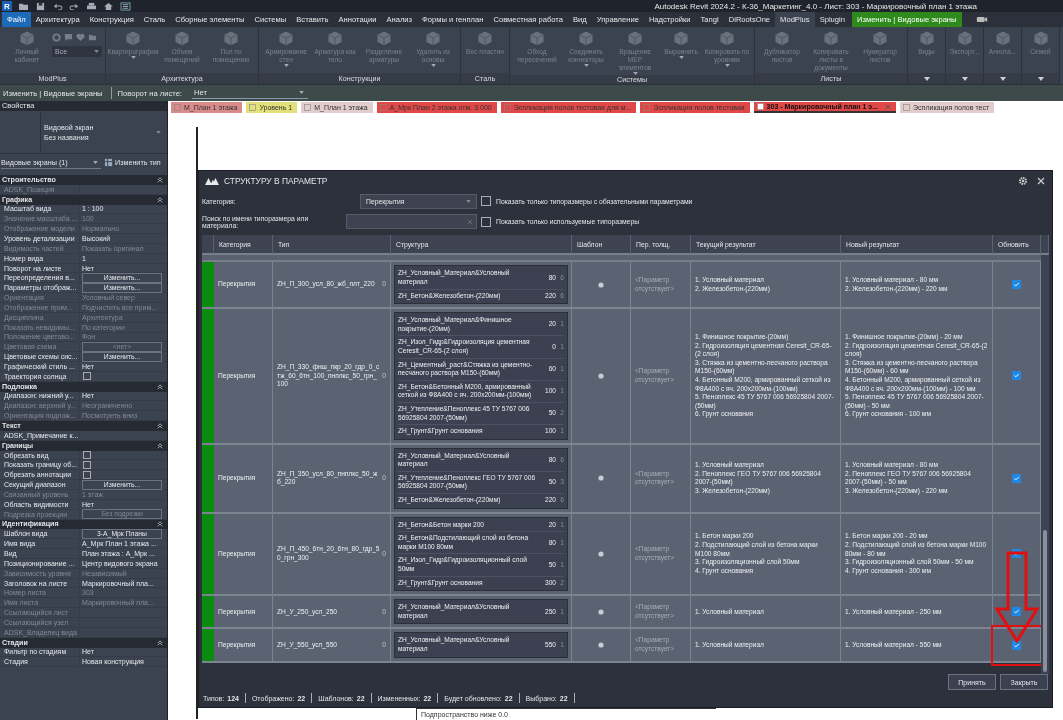  I want to click on close-icon, so click(1041, 180).